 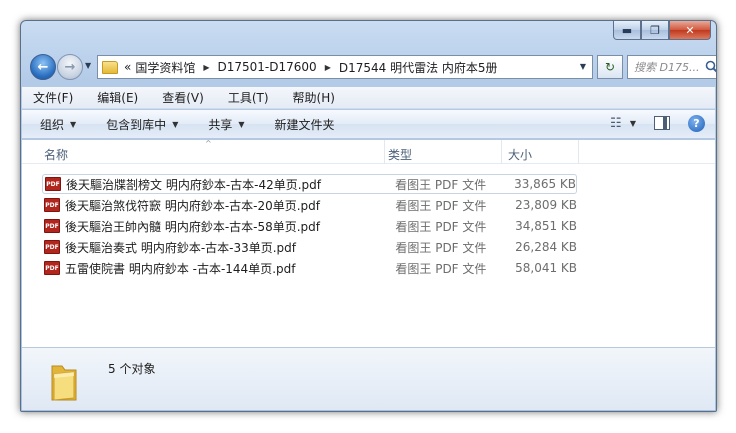 I want to click on file-size: 33,865 KB, so click(x=545, y=184).